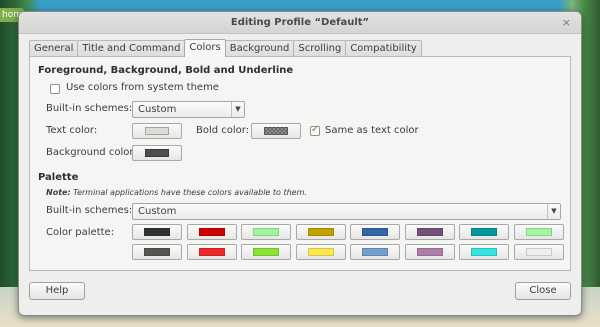  I want to click on text-color-label: Text color:, so click(72, 130).